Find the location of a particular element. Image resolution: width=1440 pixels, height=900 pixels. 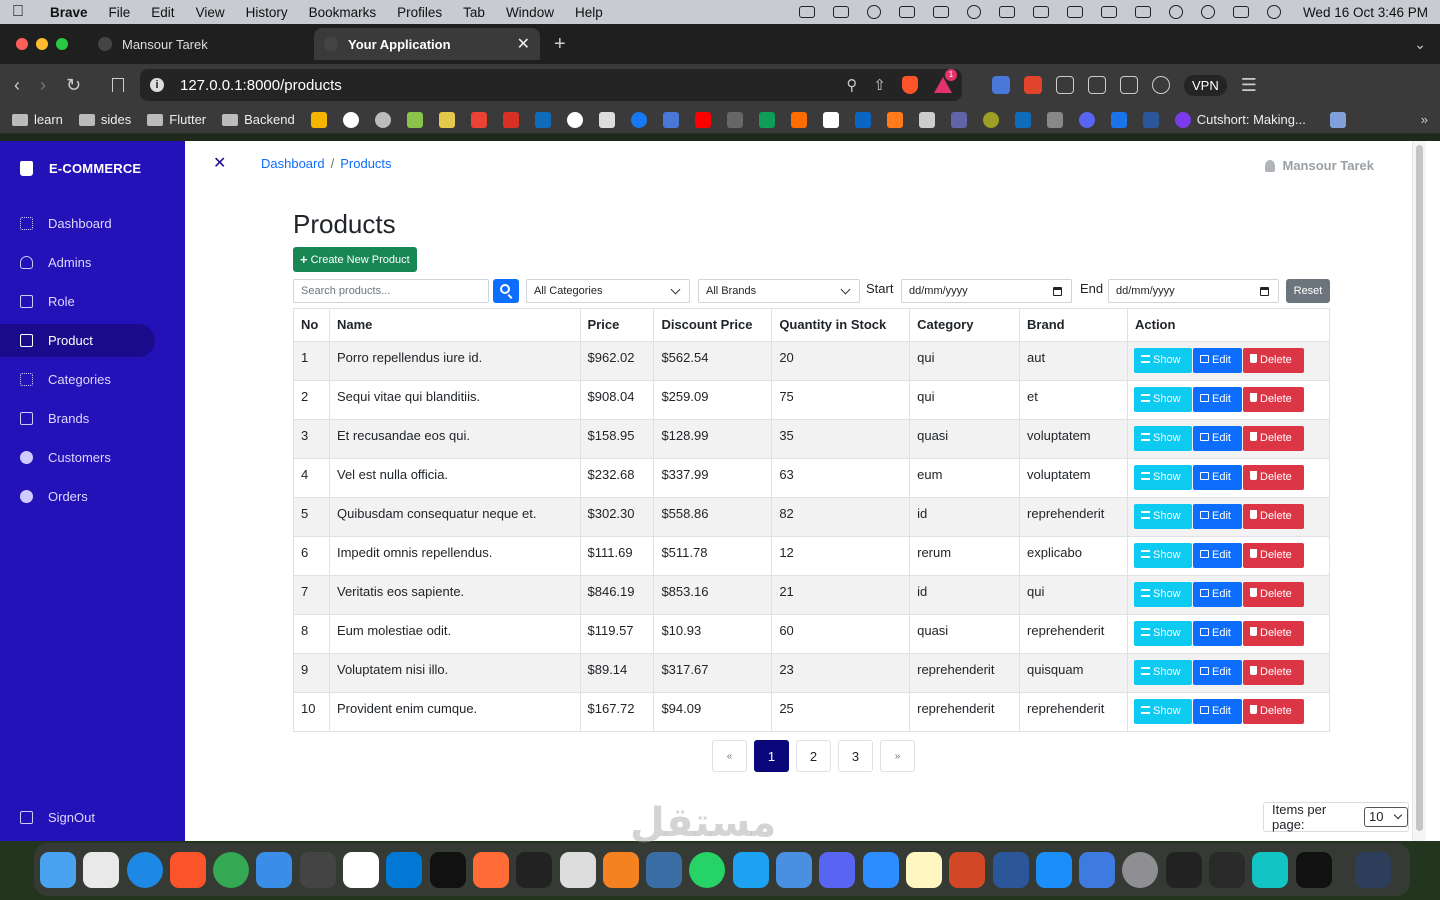

category-select: All Categories is located at coordinates (608, 291).